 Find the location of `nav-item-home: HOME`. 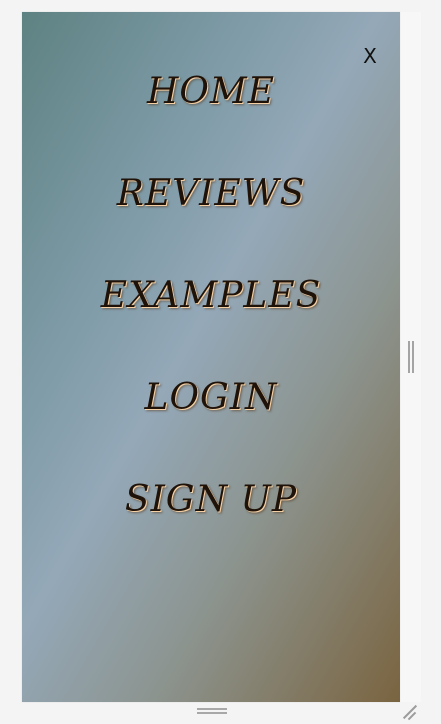

nav-item-home: HOME is located at coordinates (211, 121).